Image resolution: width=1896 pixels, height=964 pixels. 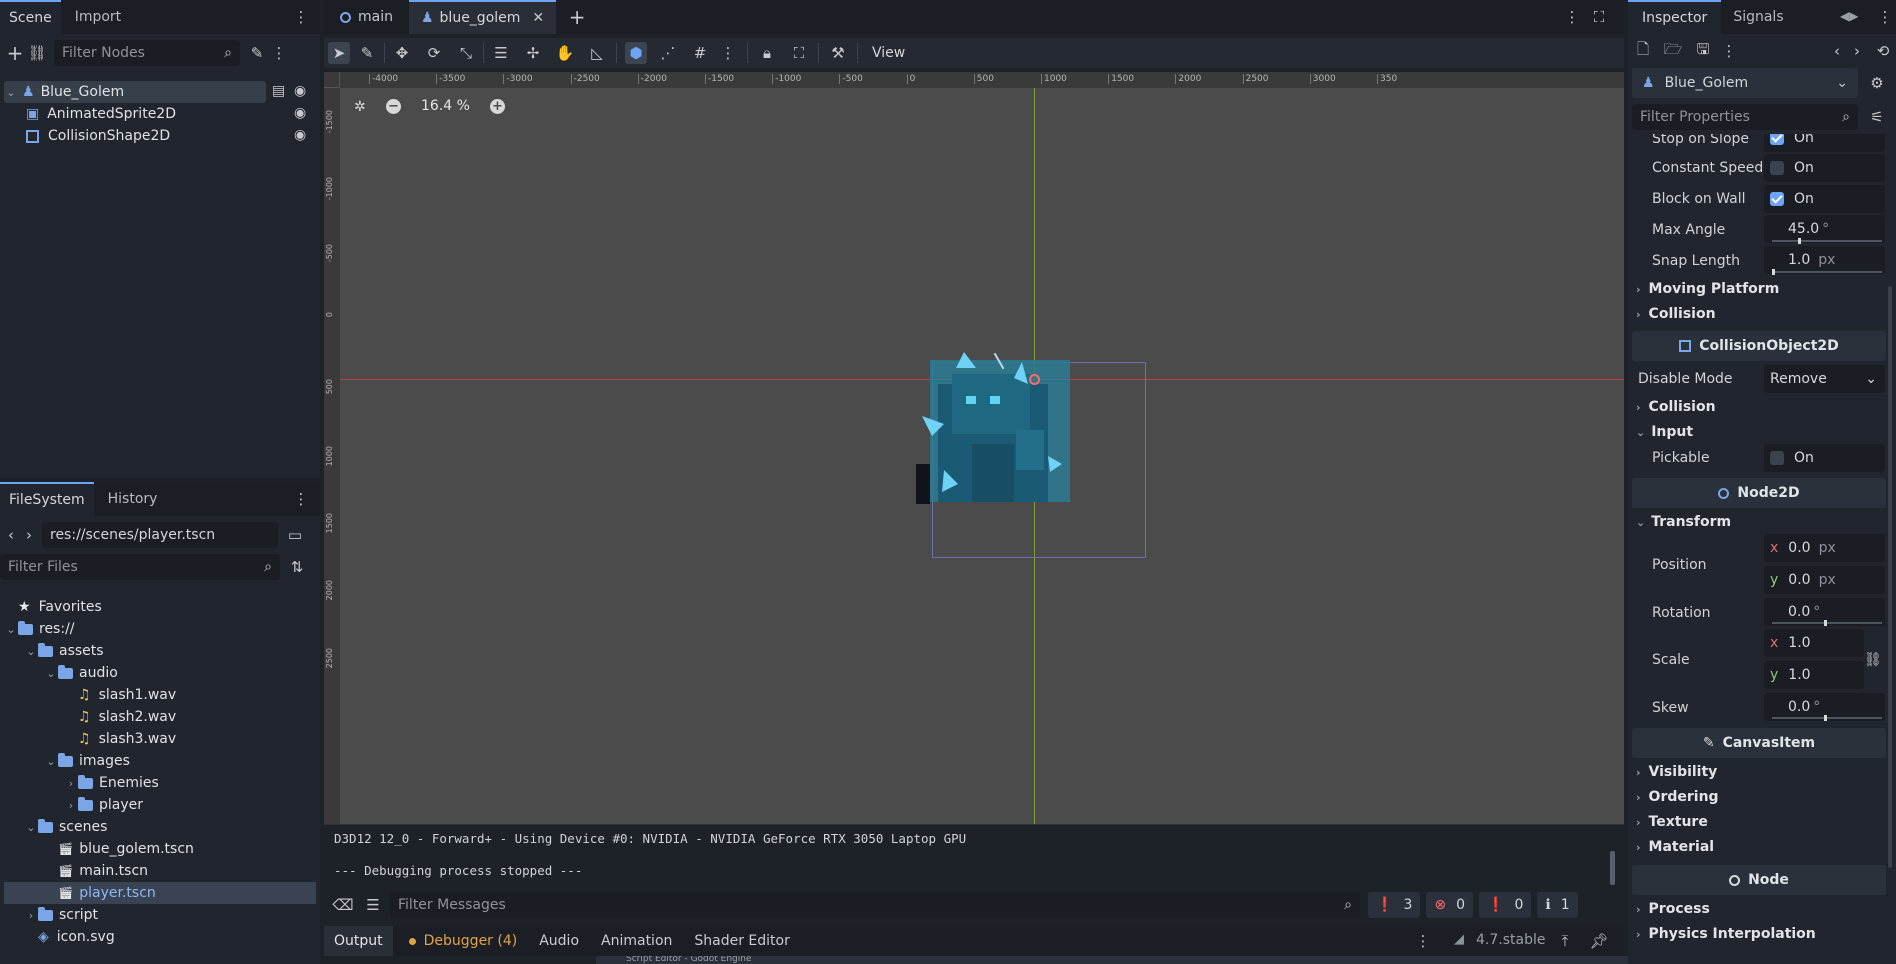 I want to click on tab-debugger: Debugger (4), so click(x=462, y=941).